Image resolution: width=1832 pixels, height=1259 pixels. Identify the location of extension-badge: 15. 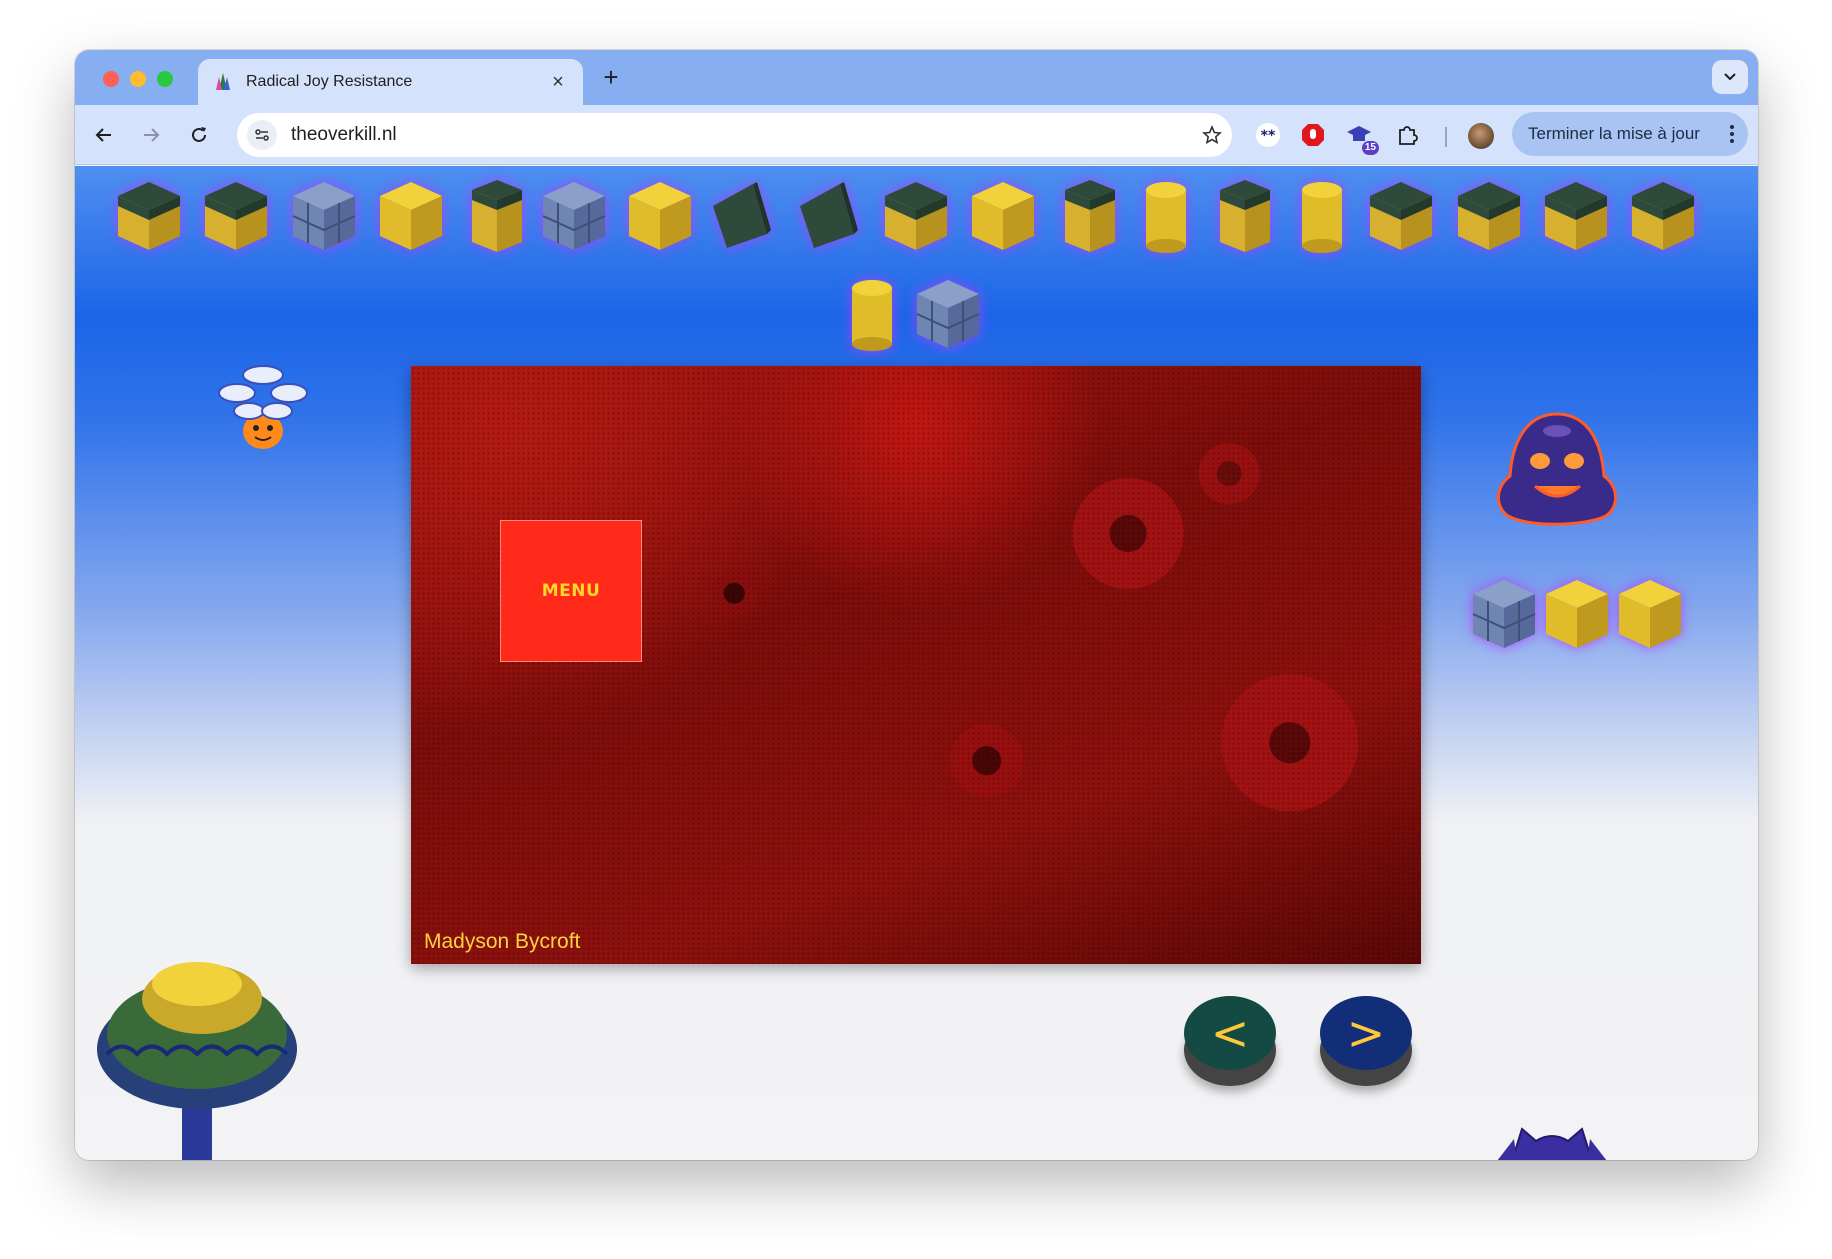
(1370, 148).